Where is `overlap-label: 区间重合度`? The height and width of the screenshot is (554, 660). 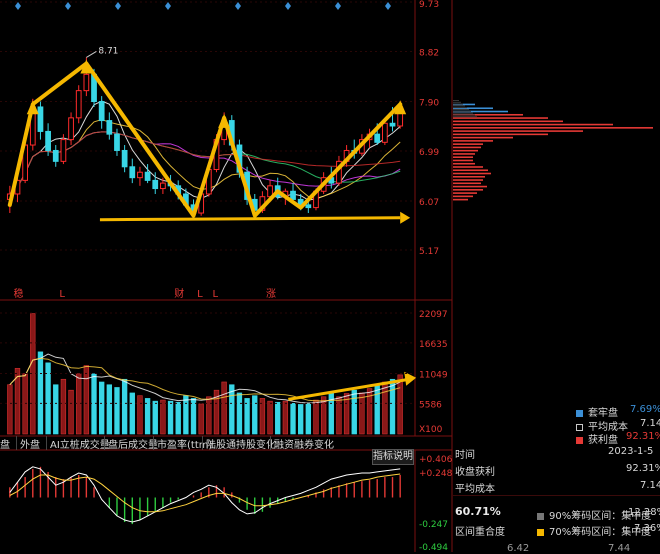
overlap-label: 区间重合度 is located at coordinates (480, 532).